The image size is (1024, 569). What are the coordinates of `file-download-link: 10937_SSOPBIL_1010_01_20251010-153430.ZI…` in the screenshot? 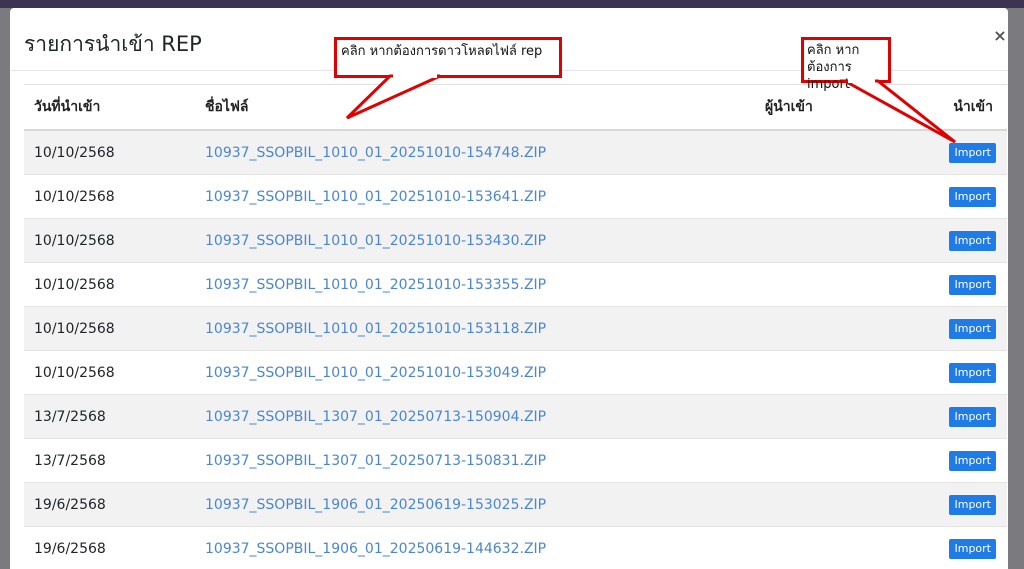 It's located at (375, 241).